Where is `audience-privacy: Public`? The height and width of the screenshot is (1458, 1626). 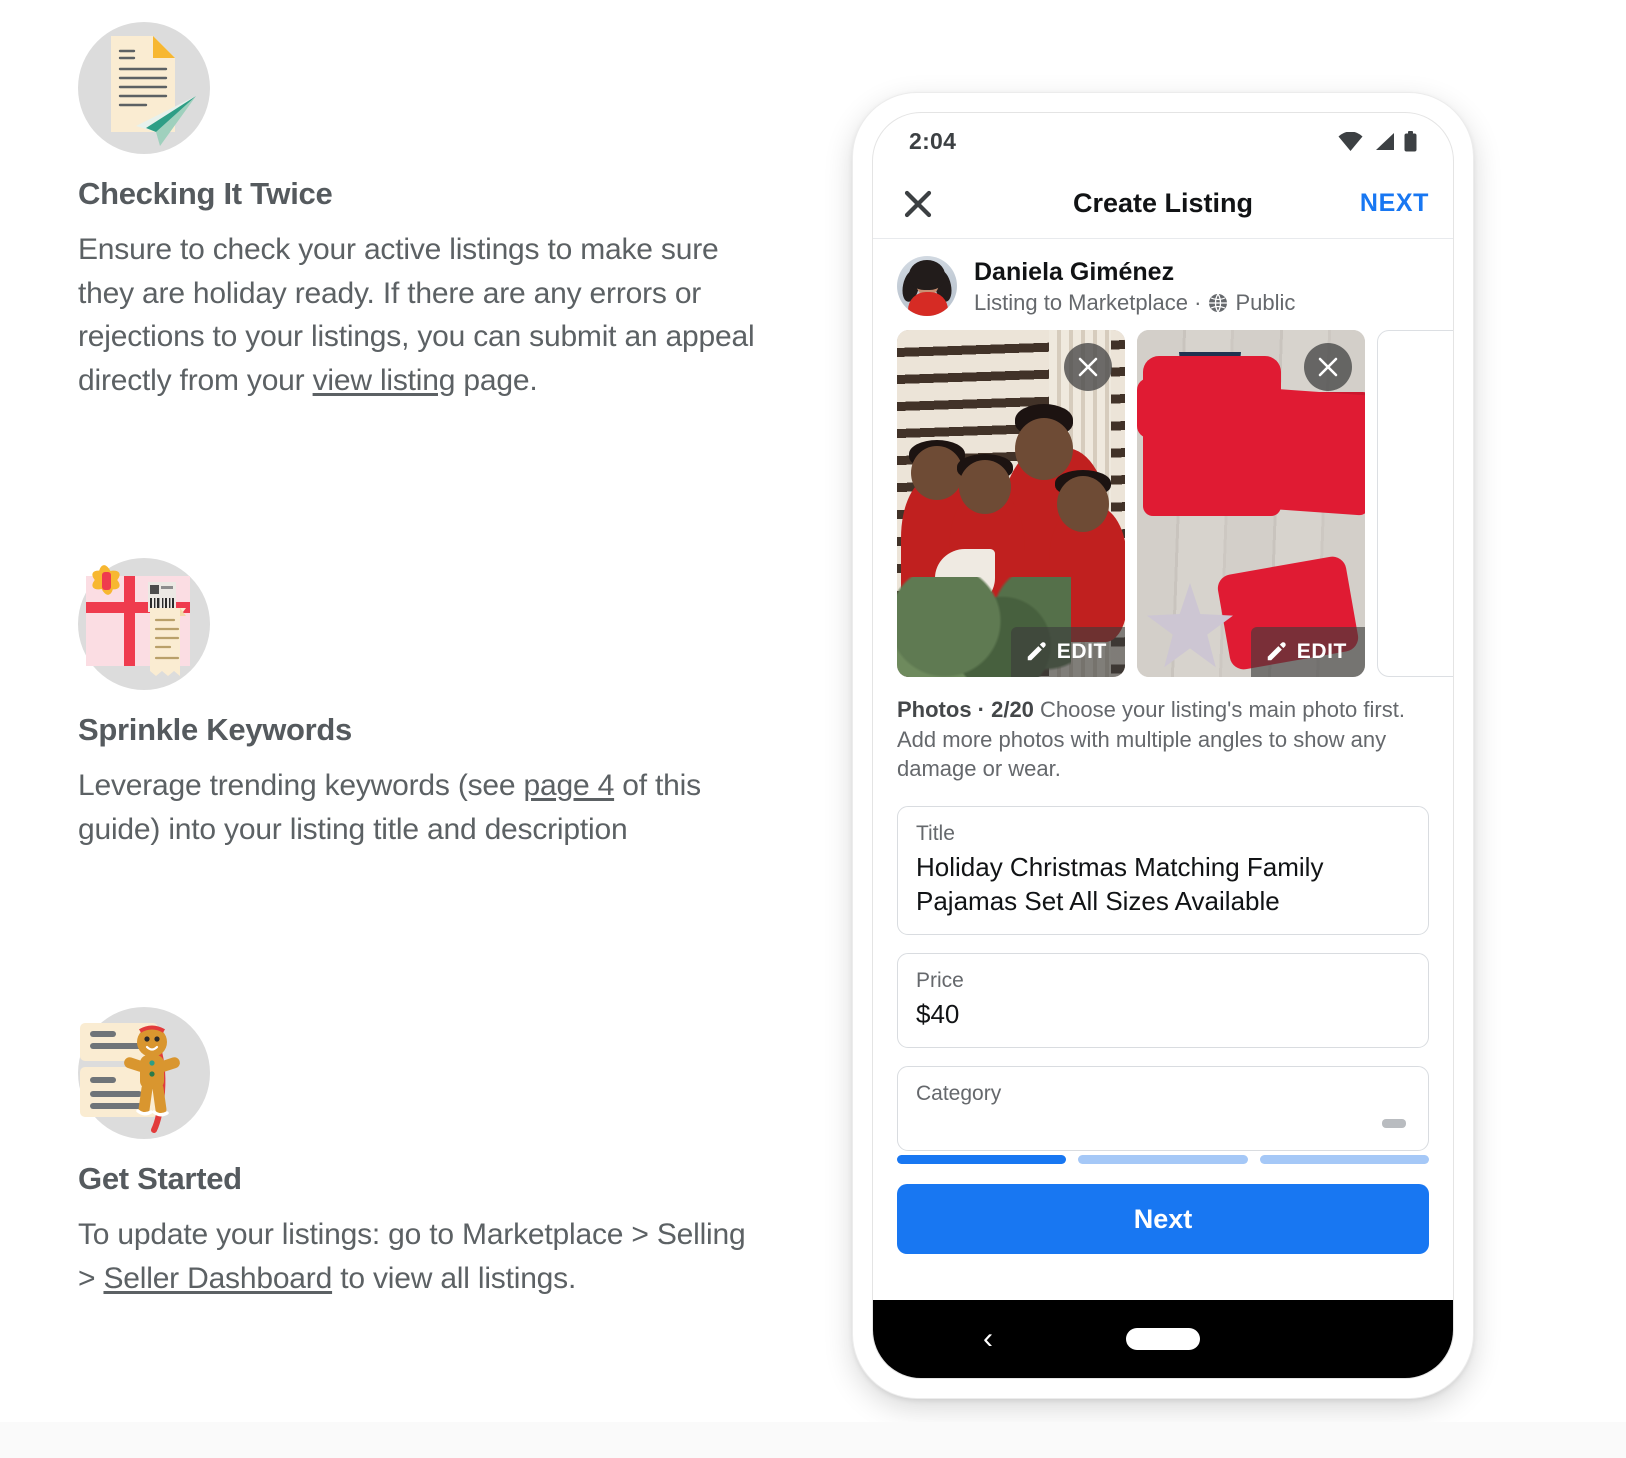 audience-privacy: Public is located at coordinates (1265, 302).